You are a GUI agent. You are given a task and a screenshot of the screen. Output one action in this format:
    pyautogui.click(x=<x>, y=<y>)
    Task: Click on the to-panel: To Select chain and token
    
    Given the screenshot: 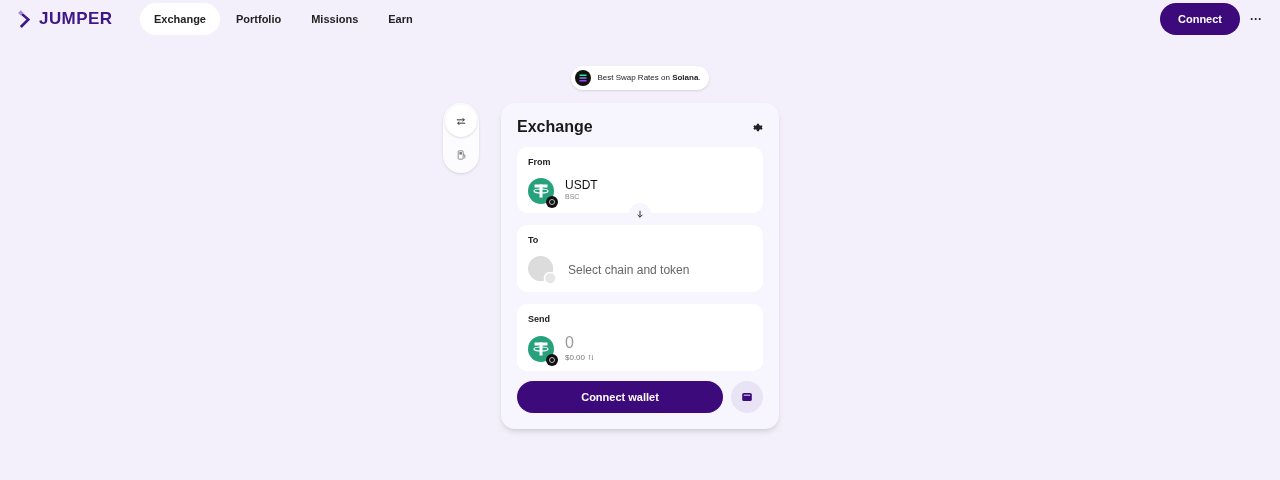 What is the action you would take?
    pyautogui.click(x=640, y=258)
    